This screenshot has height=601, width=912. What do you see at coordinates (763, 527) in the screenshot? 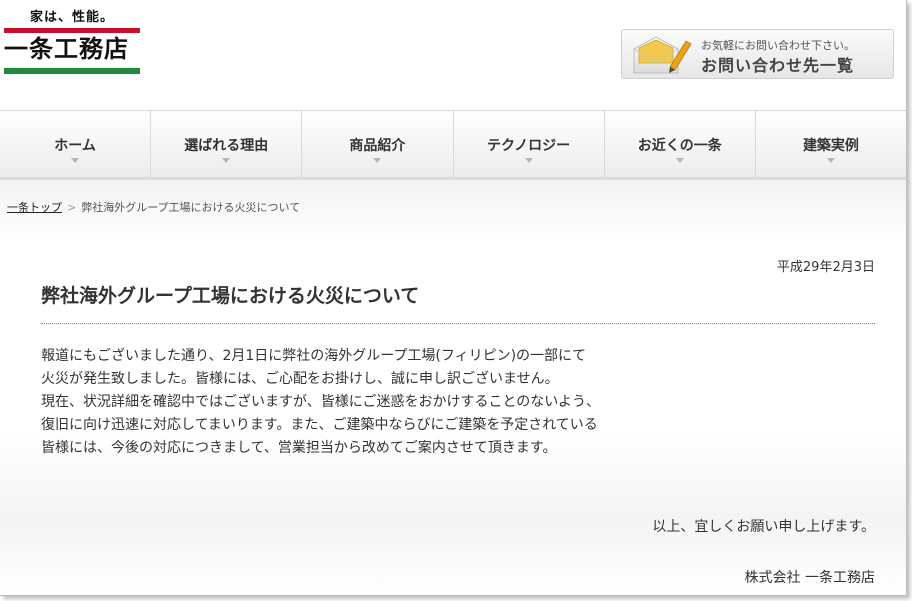
I see `article-closing: 以上、宜しくお願い申し上げます。` at bounding box center [763, 527].